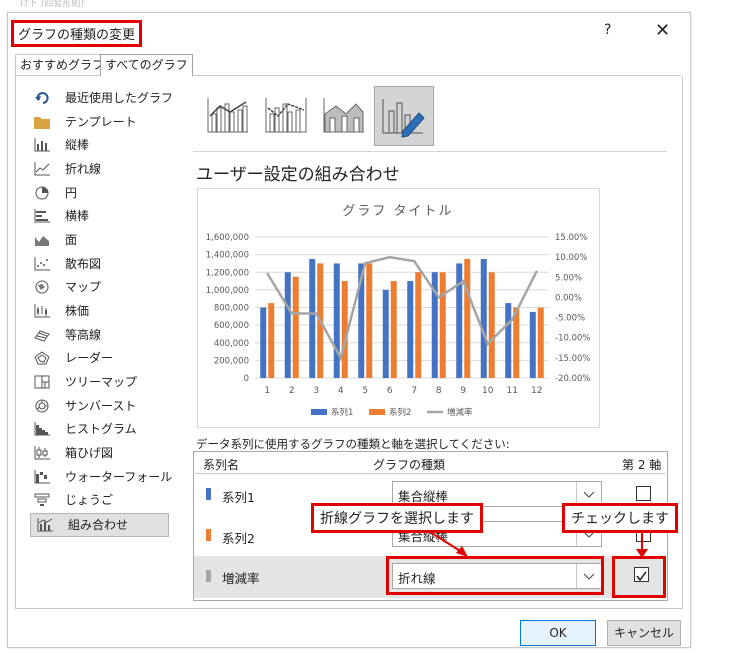 The height and width of the screenshot is (653, 730). What do you see at coordinates (146, 65) in the screenshot?
I see `tab-all-charts: すべてのグラフ` at bounding box center [146, 65].